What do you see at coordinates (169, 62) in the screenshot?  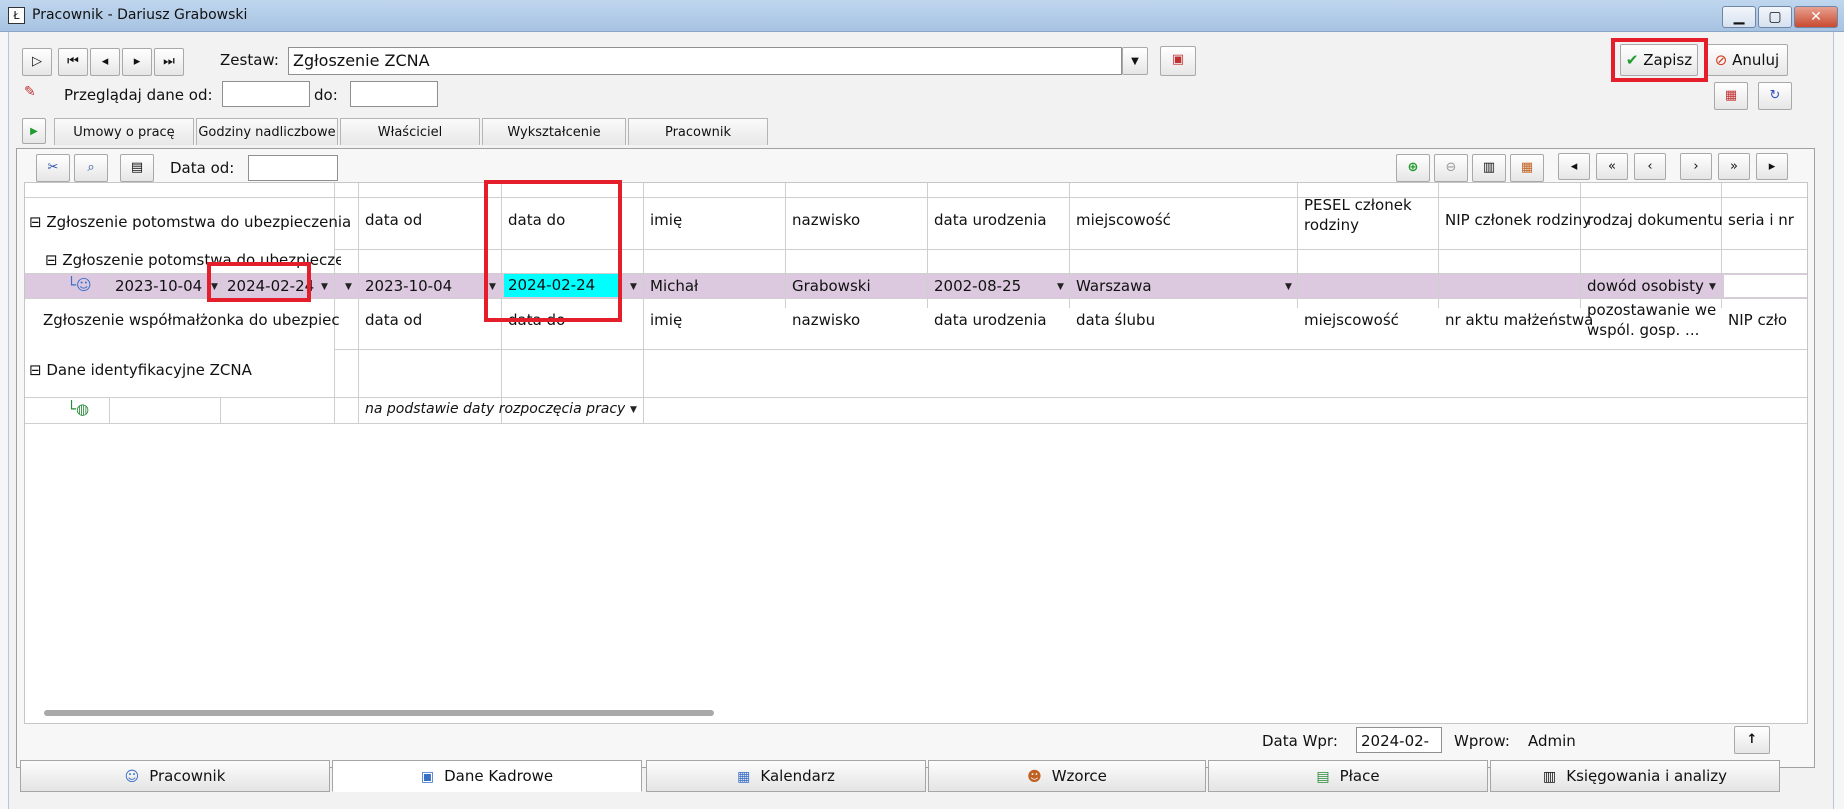 I see `last-record-button: ⏭` at bounding box center [169, 62].